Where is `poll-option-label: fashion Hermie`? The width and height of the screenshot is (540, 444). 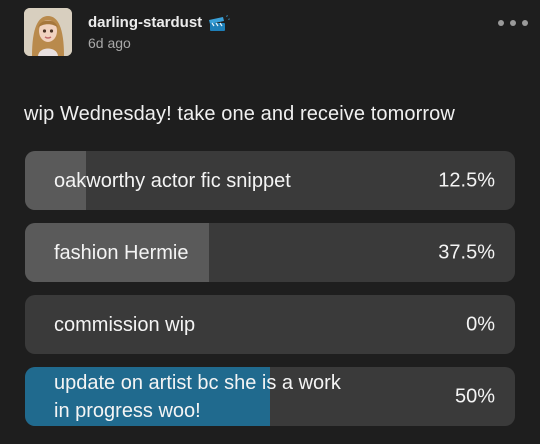
poll-option-label: fashion Hermie is located at coordinates (121, 252).